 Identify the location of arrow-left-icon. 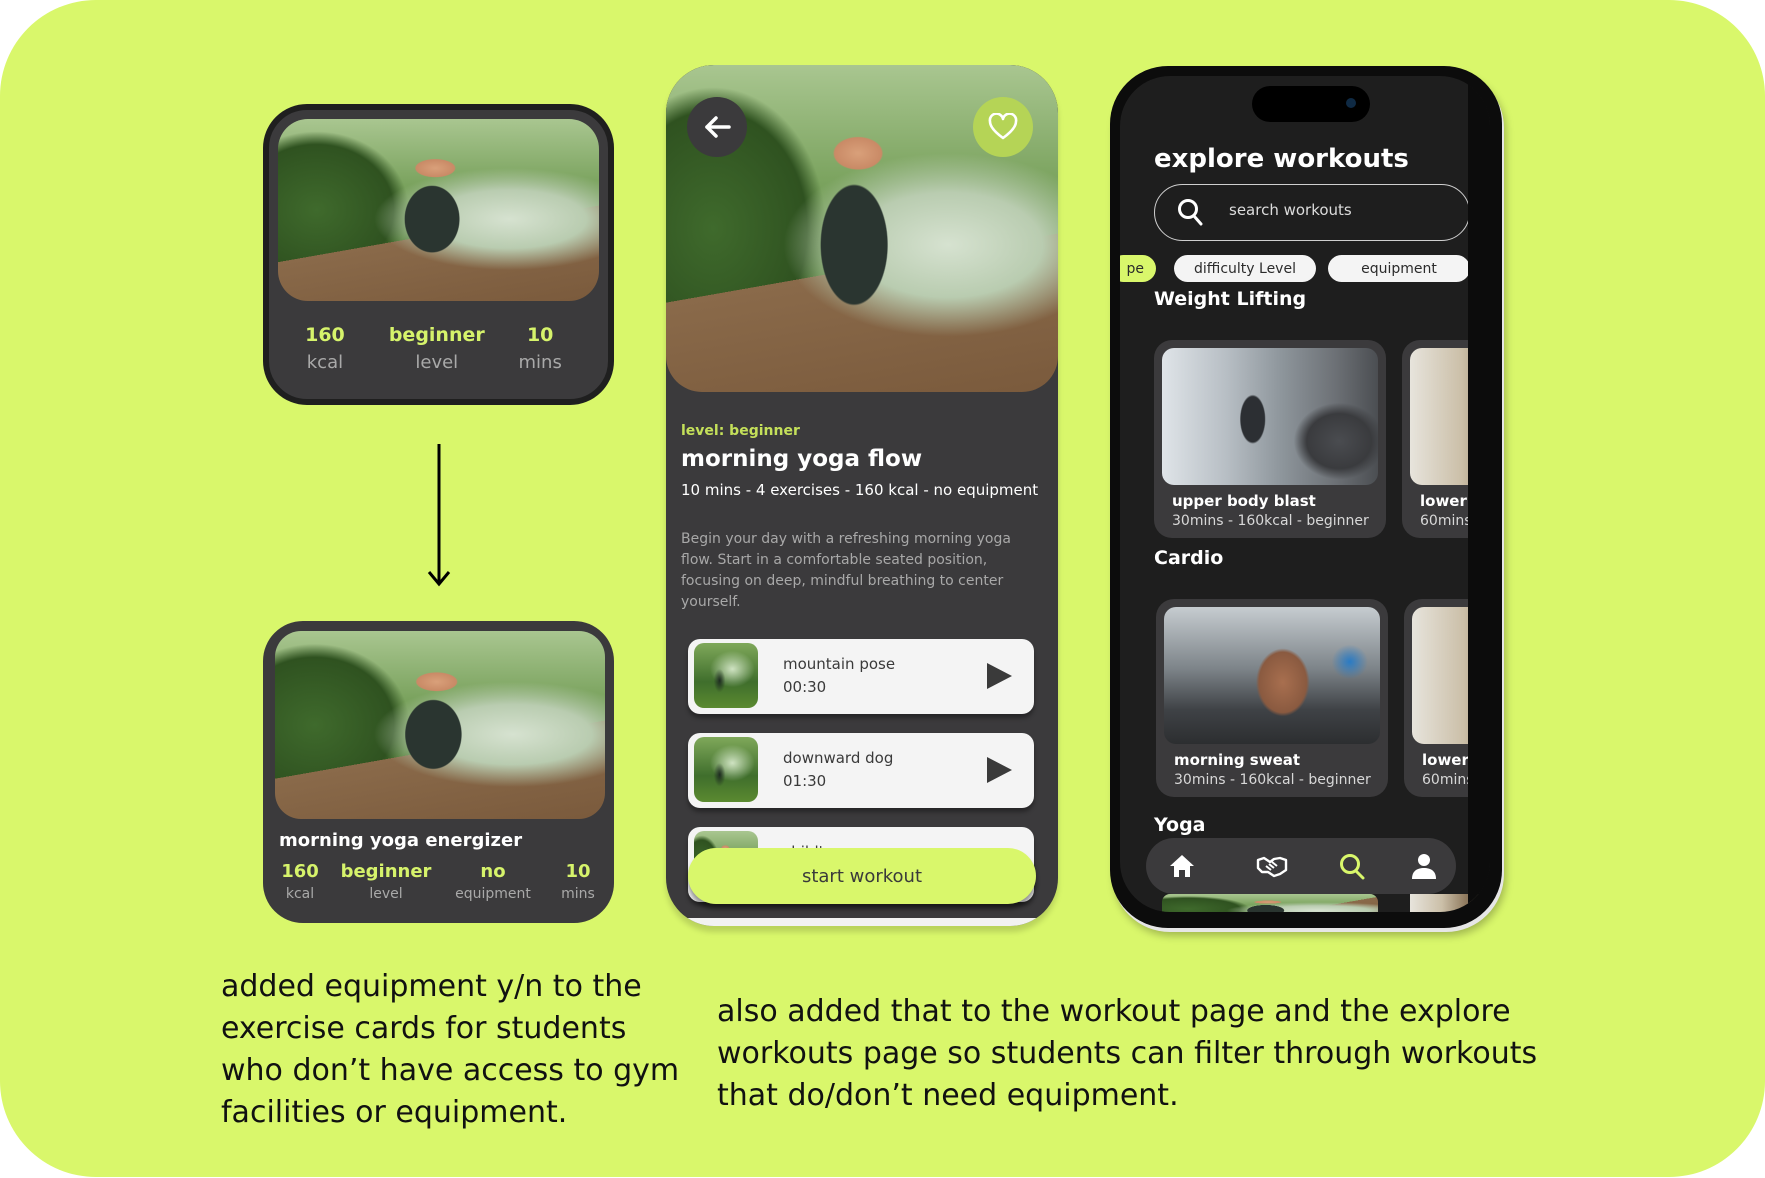
(718, 127).